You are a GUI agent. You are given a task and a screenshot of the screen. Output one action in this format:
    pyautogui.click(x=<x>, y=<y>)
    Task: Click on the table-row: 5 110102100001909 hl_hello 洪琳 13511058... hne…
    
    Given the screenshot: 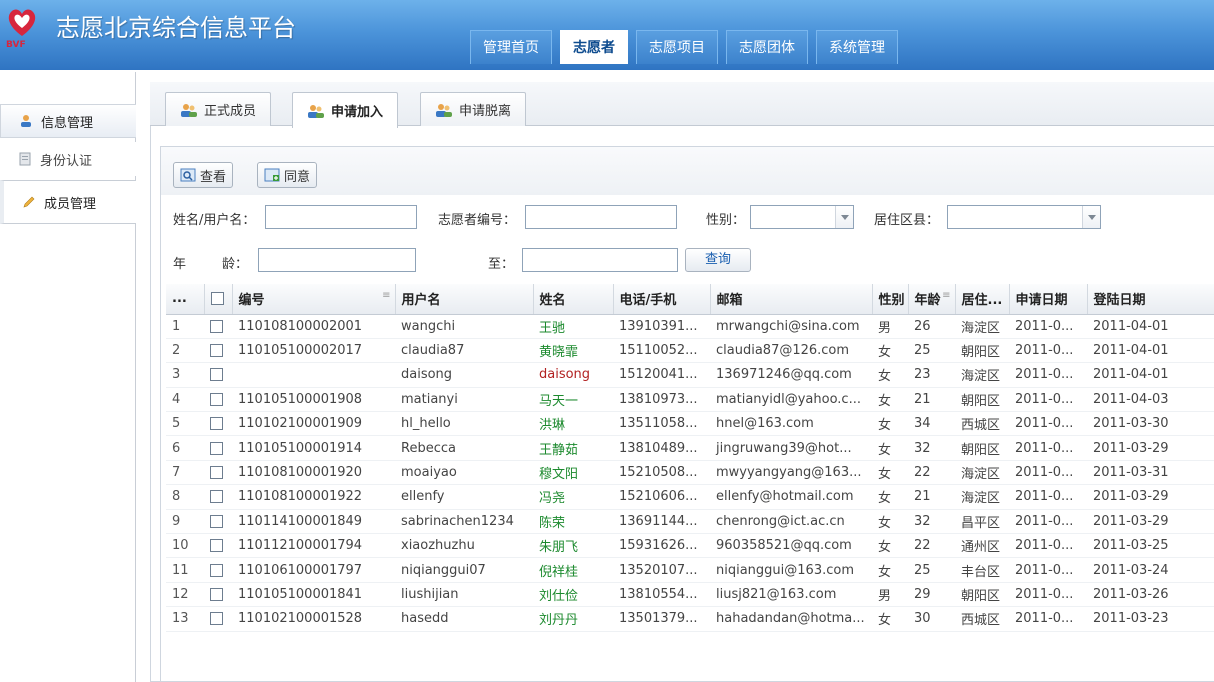 What is the action you would take?
    pyautogui.click(x=690, y=424)
    